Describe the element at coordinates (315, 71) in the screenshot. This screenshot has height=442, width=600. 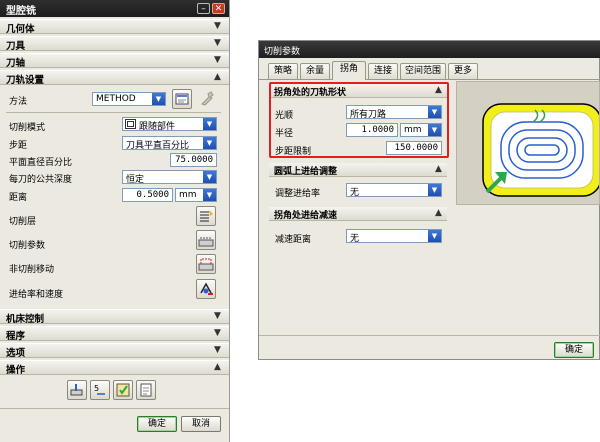
I see `tab-stock: 余量` at that location.